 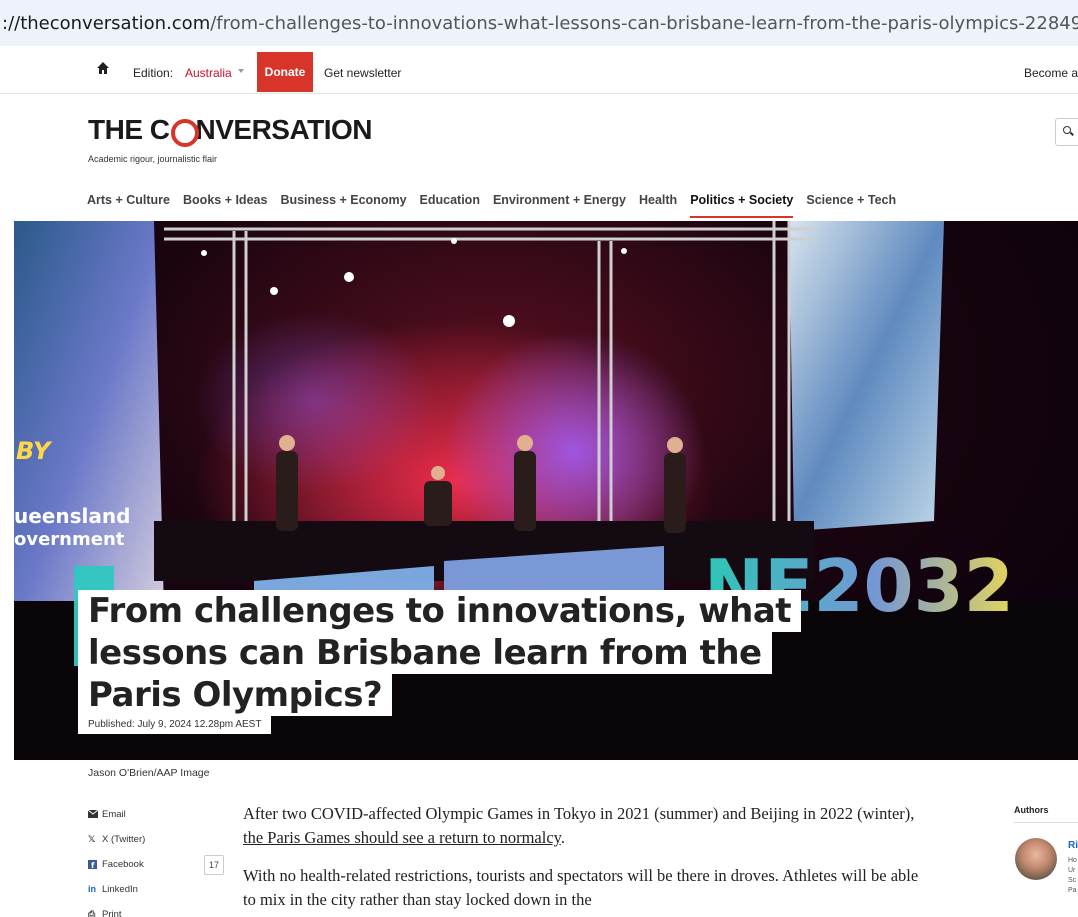 What do you see at coordinates (116, 895) in the screenshot?
I see `share-linkedin: in LinkedIn` at bounding box center [116, 895].